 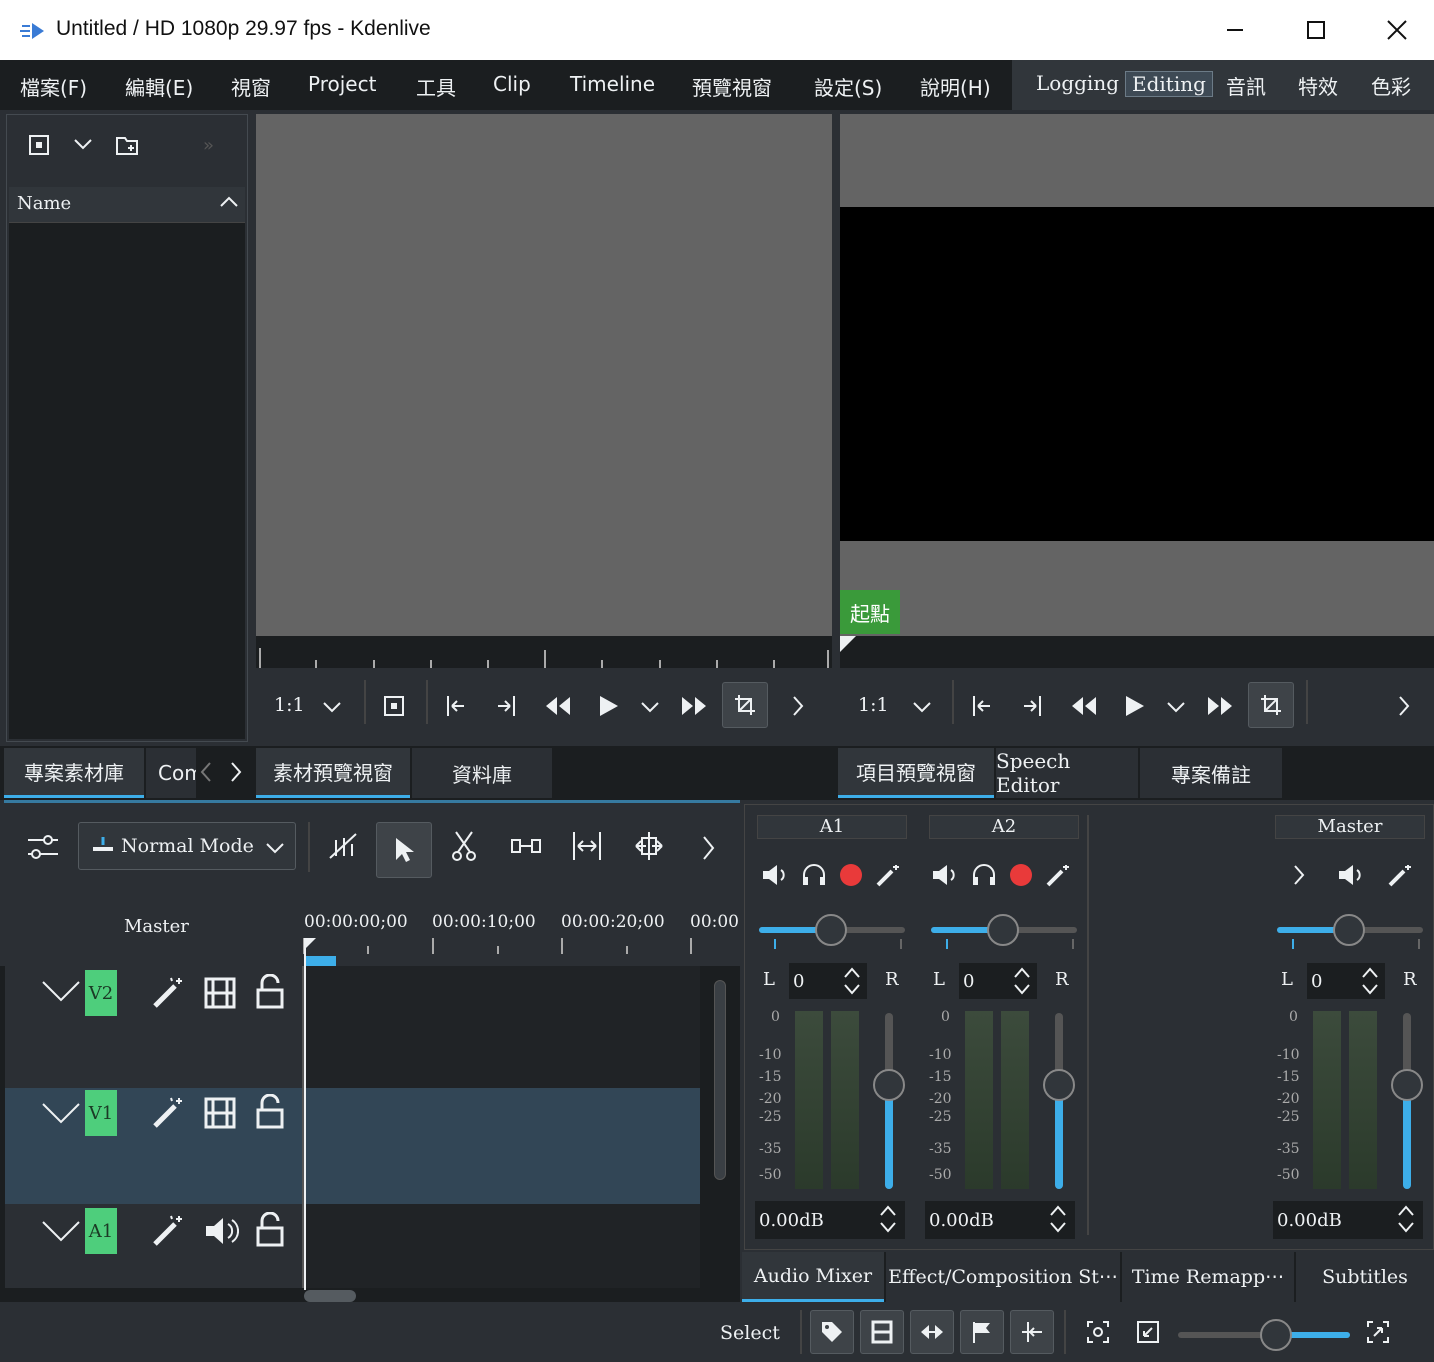 What do you see at coordinates (544, 652) in the screenshot?
I see `clip-monitor-ruler` at bounding box center [544, 652].